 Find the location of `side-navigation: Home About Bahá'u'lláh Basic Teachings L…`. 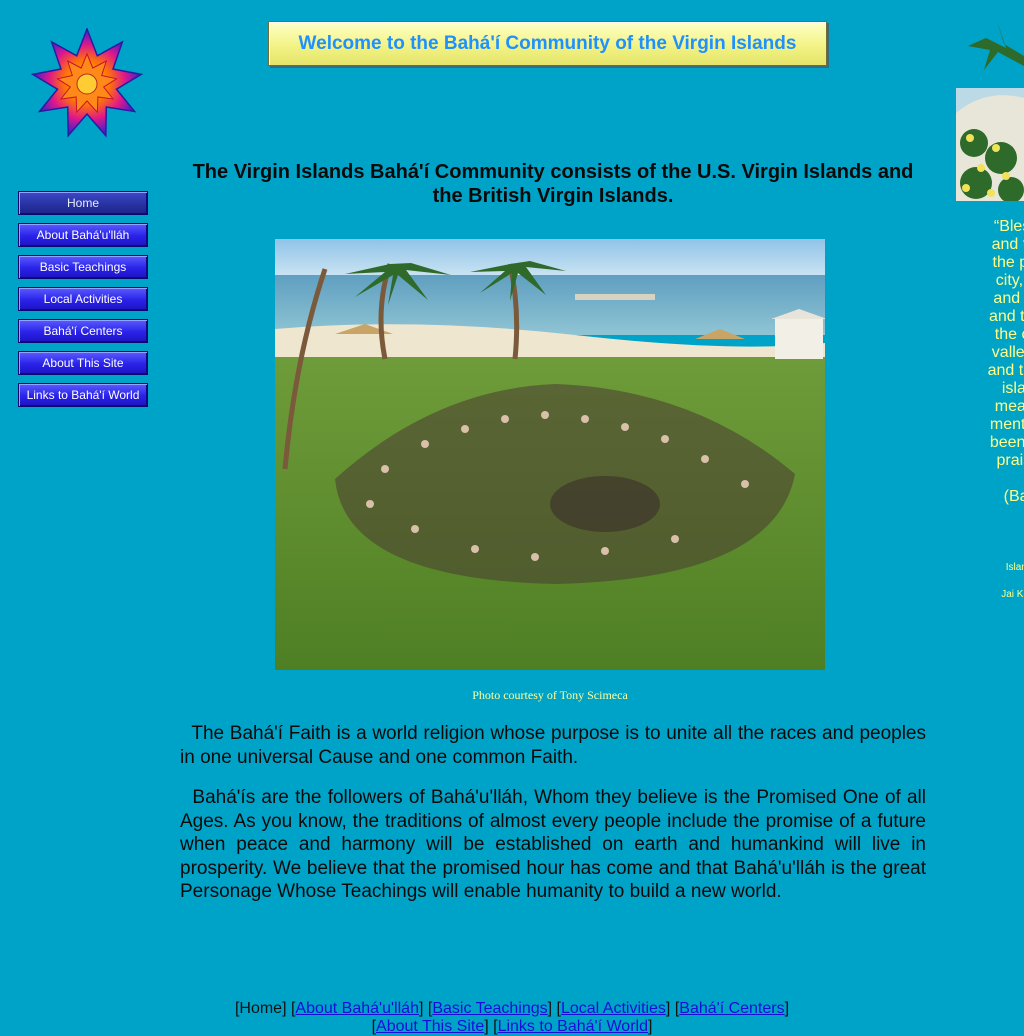

side-navigation: Home About Bahá'u'lláh Basic Teachings L… is located at coordinates (83, 303).